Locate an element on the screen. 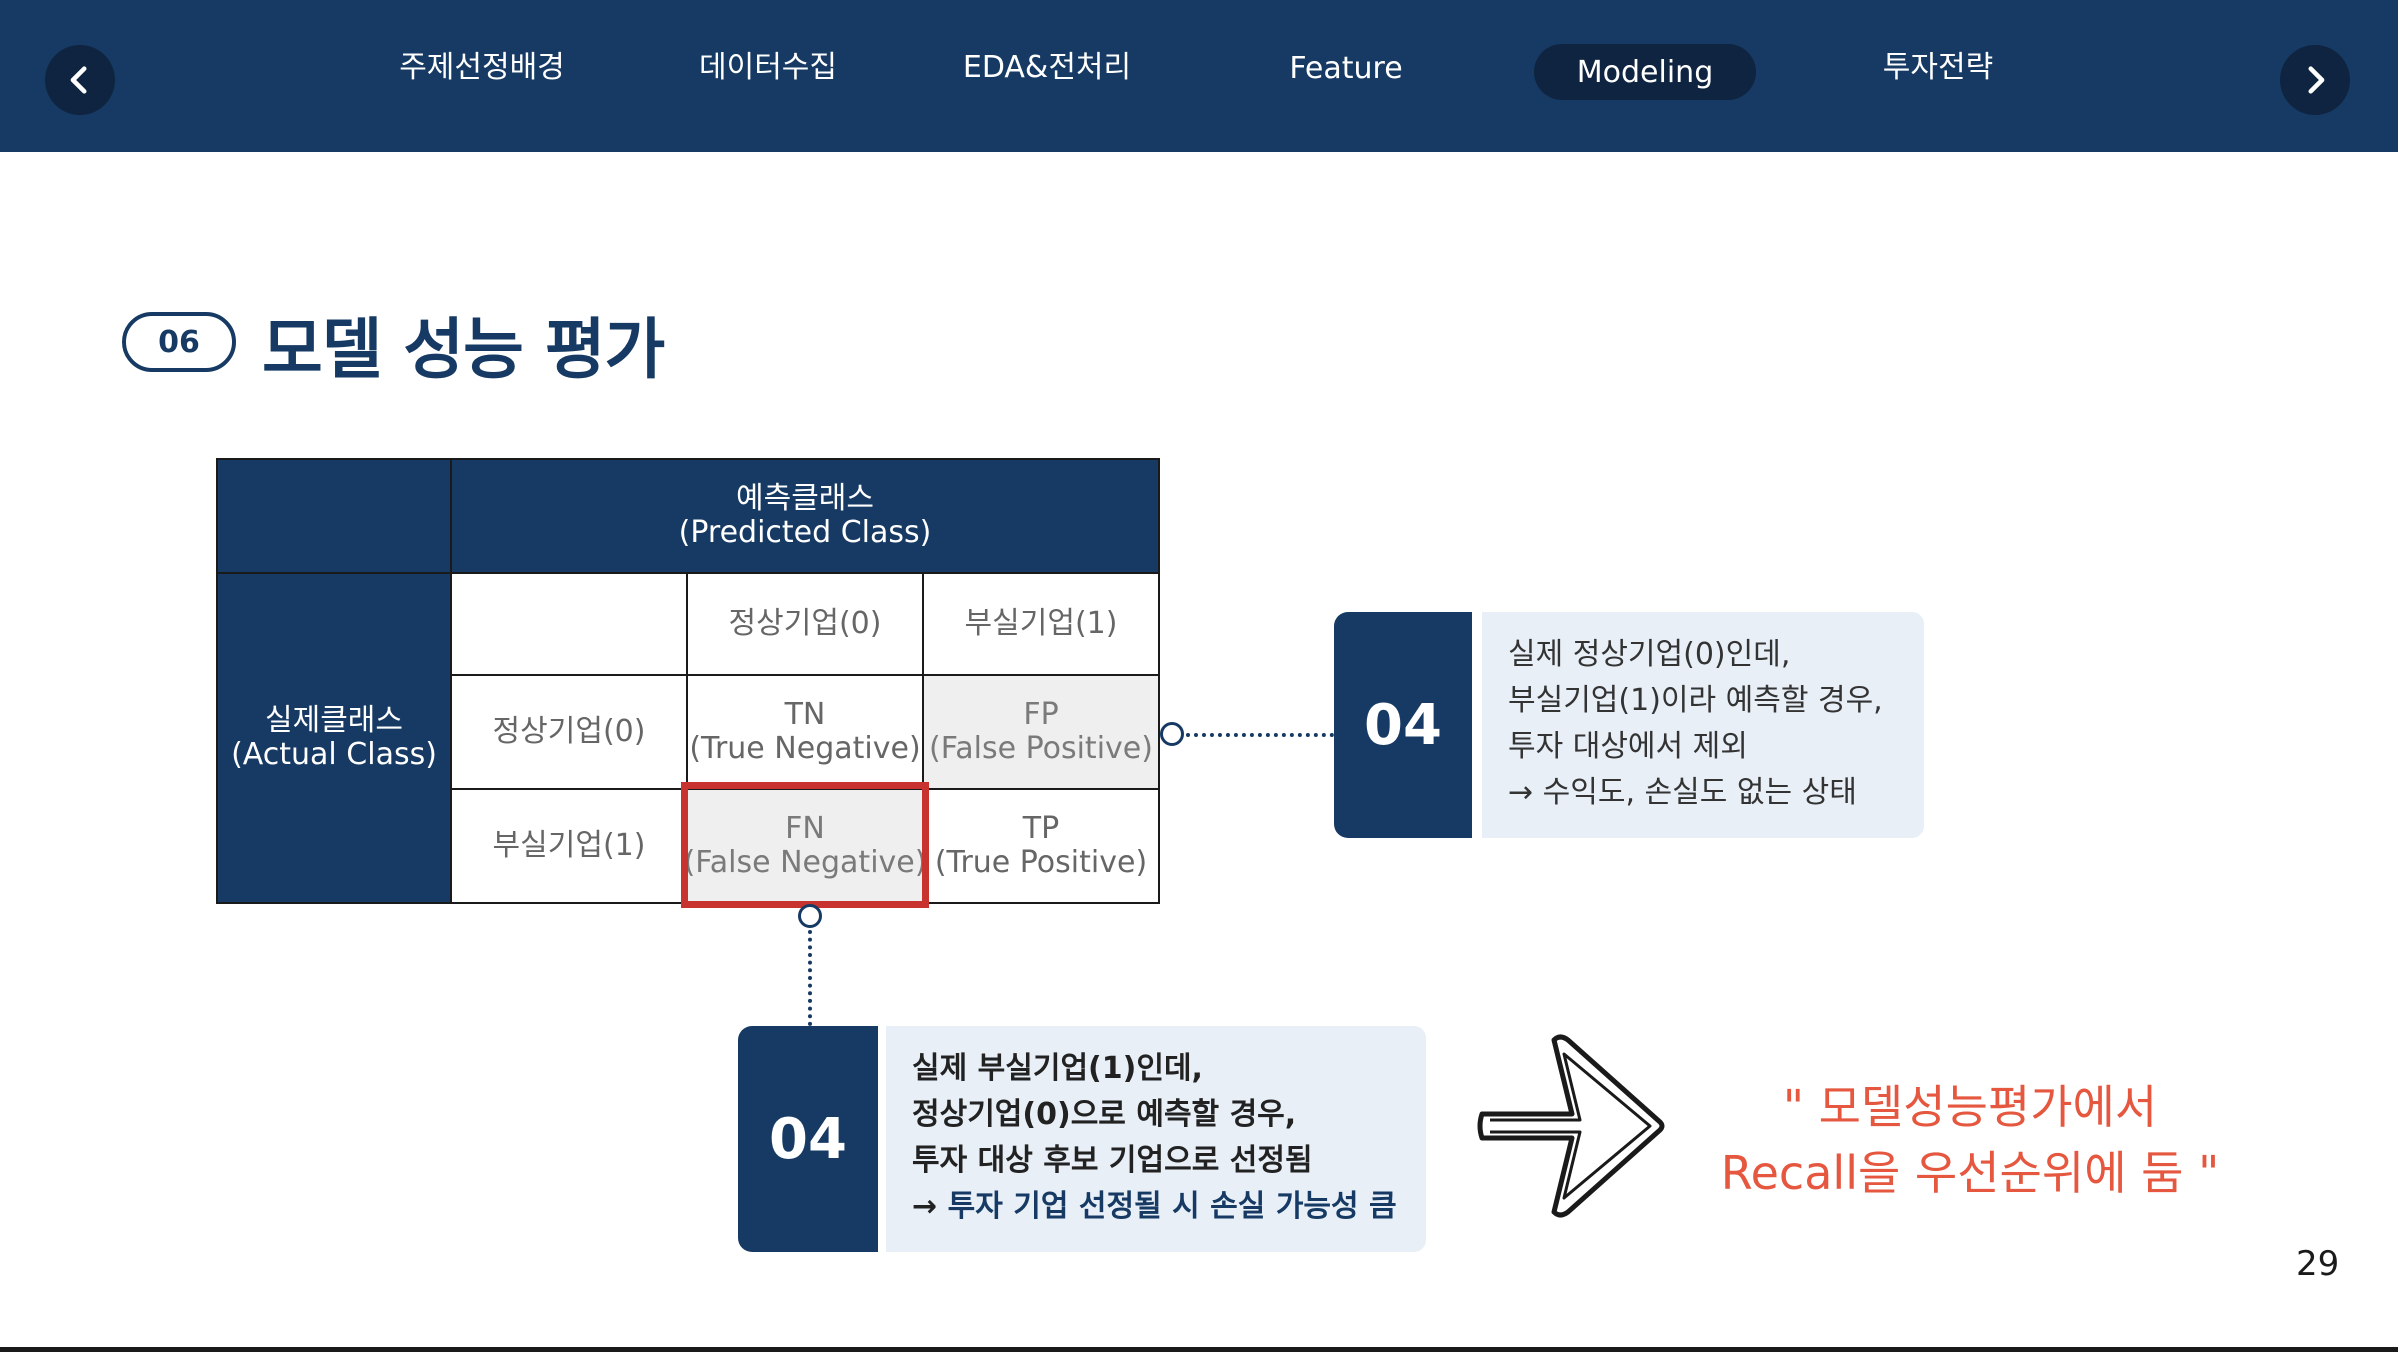  tn-full: (True Negative) is located at coordinates (805, 748).